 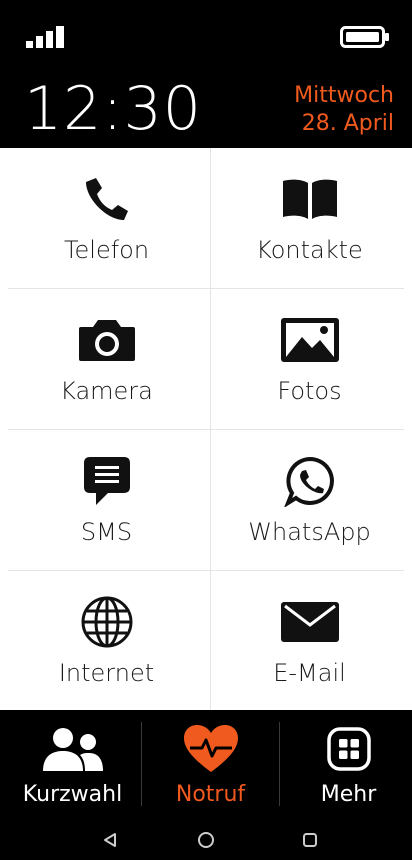 What do you see at coordinates (309, 391) in the screenshot?
I see `tile-label-fotos: Fotos` at bounding box center [309, 391].